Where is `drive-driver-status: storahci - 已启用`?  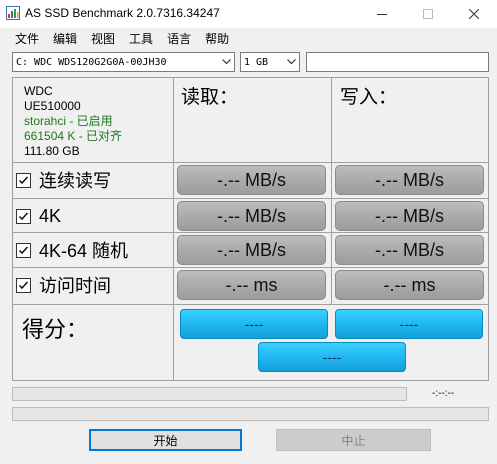
drive-driver-status: storahci - 已启用 is located at coordinates (68, 121).